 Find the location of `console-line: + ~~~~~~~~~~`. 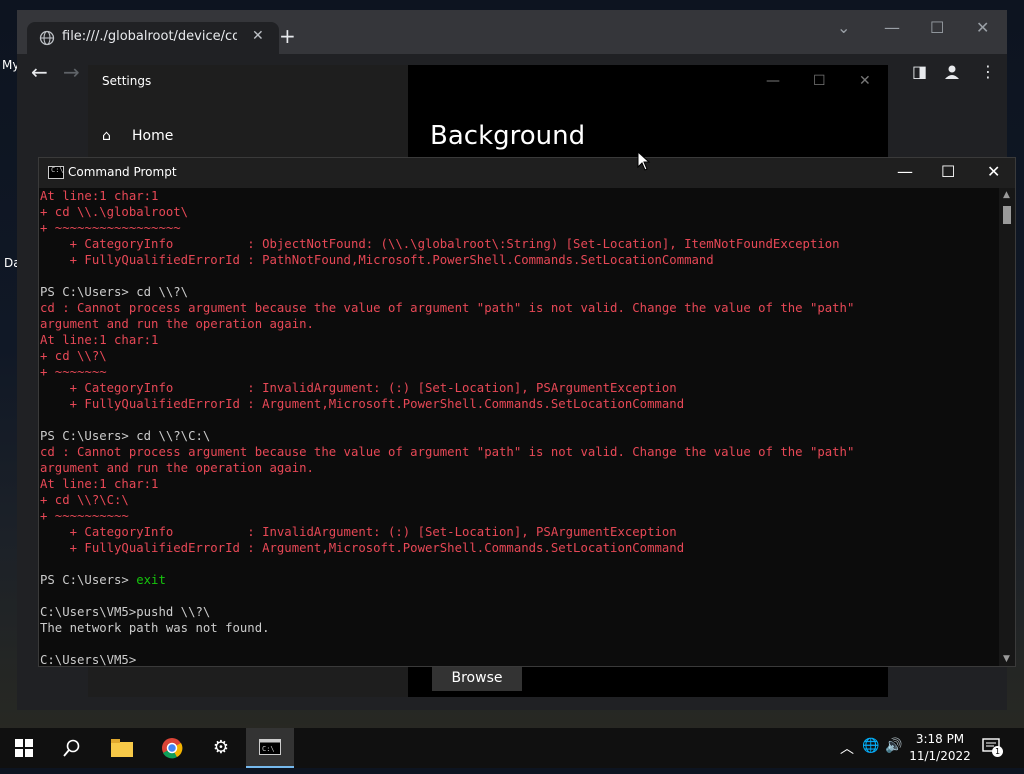

console-line: + ~~~~~~~~~~ is located at coordinates (84, 516).